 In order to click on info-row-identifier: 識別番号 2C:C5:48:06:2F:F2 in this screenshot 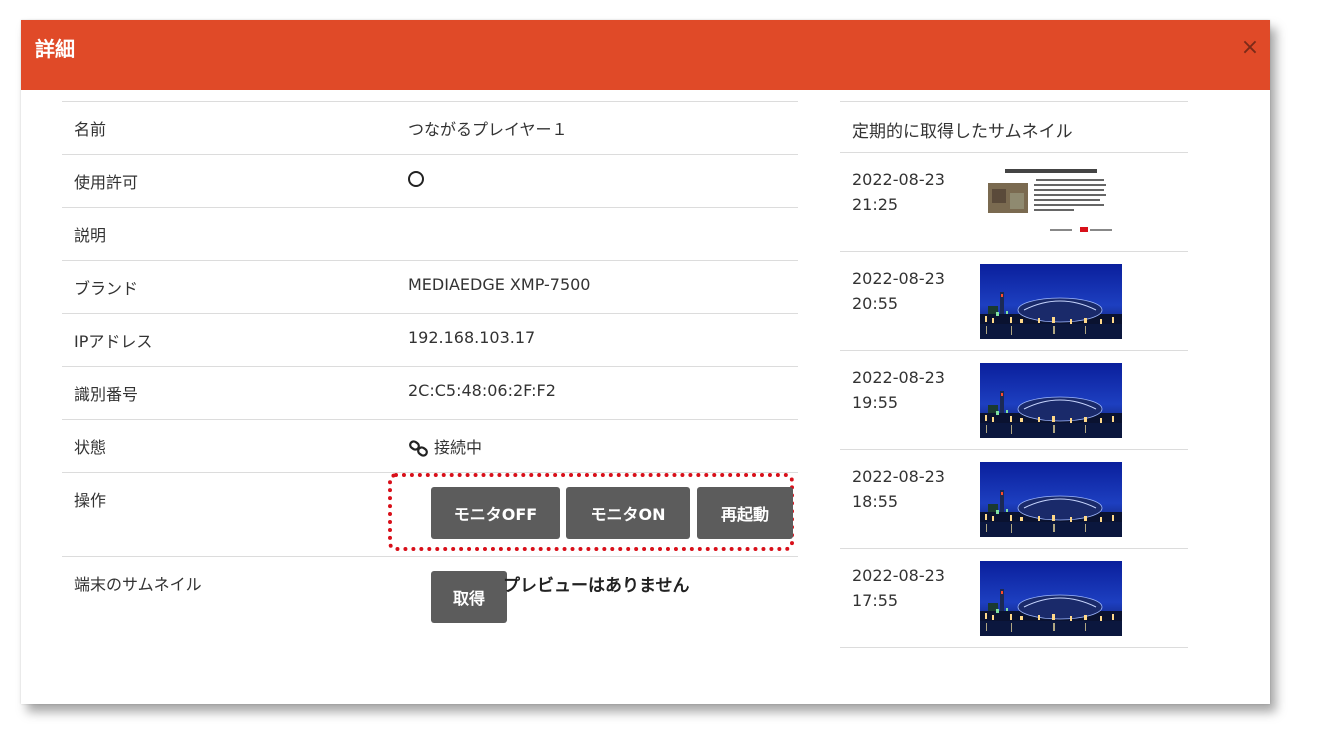, I will do `click(430, 392)`.